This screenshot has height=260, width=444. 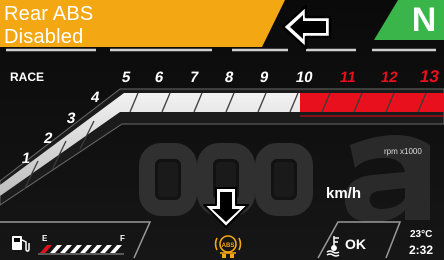 What do you see at coordinates (421, 250) in the screenshot?
I see `clock: 2:32` at bounding box center [421, 250].